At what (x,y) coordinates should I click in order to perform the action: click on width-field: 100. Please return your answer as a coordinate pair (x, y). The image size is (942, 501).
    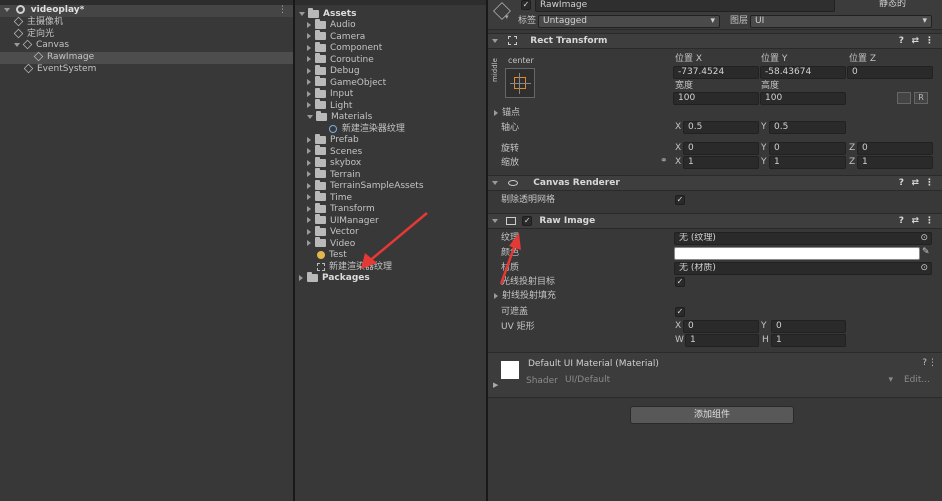
    Looking at the image, I should click on (716, 98).